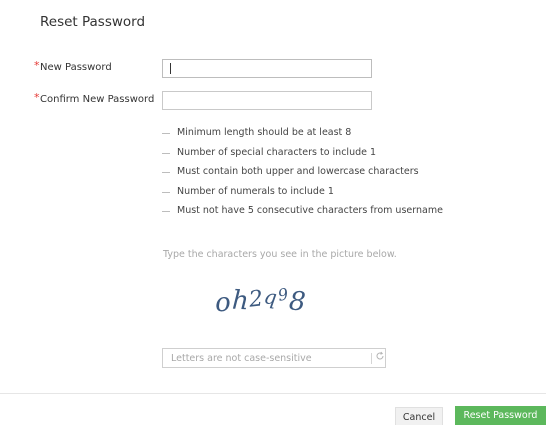 This screenshot has width=546, height=425. I want to click on captcha-char: 8, so click(298, 302).